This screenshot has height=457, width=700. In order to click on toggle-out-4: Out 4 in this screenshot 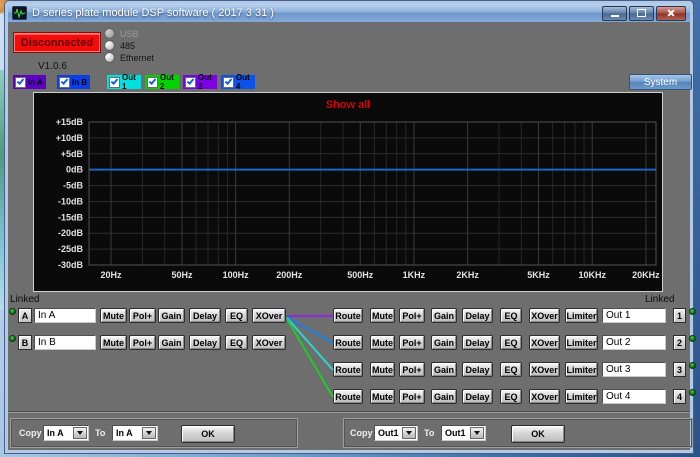, I will do `click(238, 82)`.